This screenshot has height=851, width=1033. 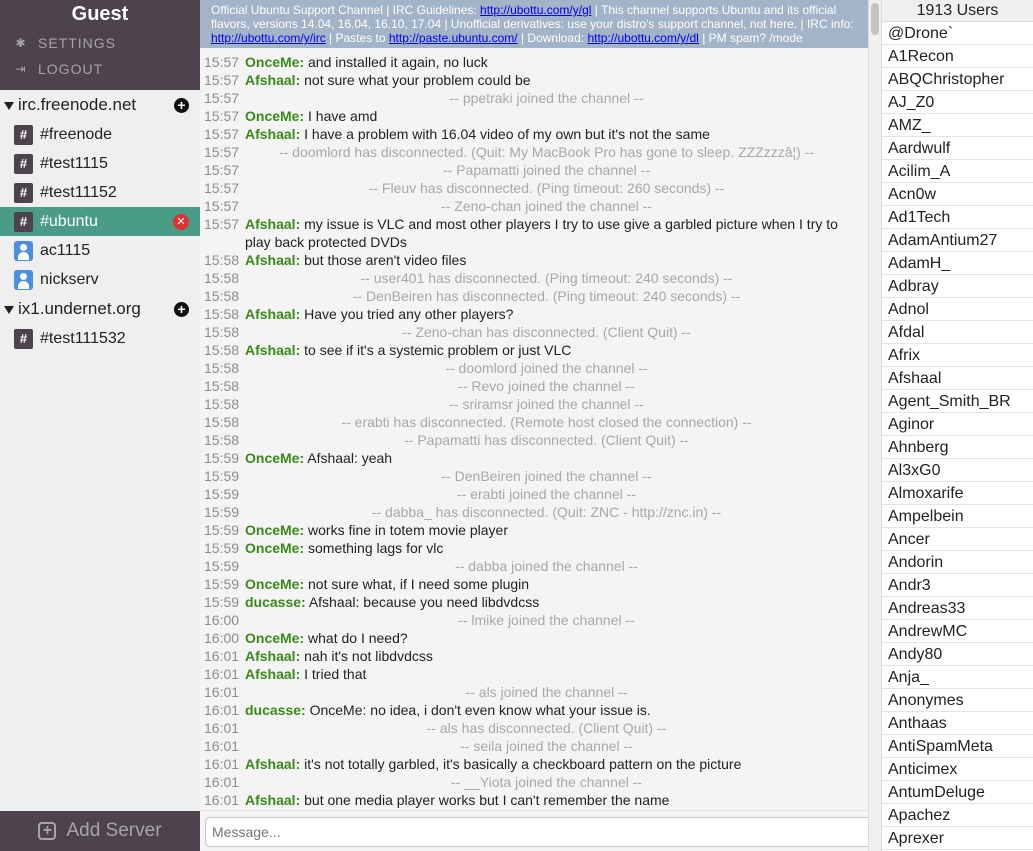 What do you see at coordinates (957, 447) in the screenshot?
I see `user-list-item: Ahnberg` at bounding box center [957, 447].